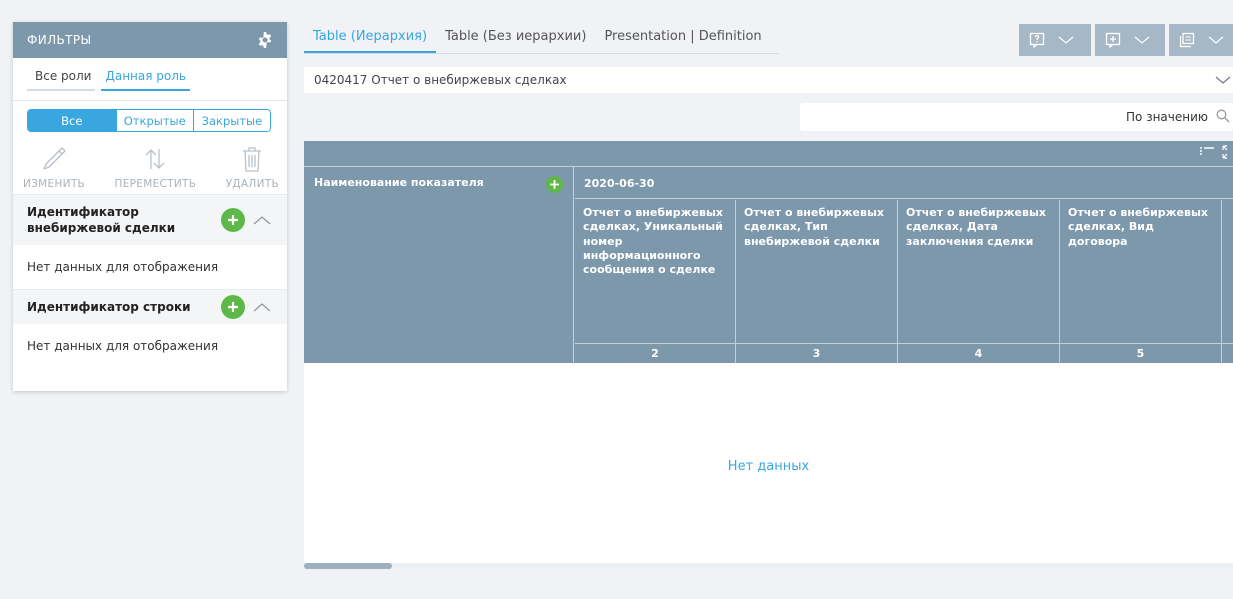  Describe the element at coordinates (145, 80) in the screenshot. I see `tab-this-role: Данная роль` at that location.